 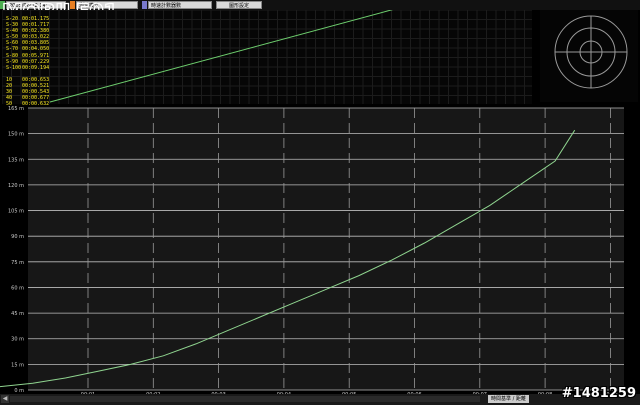 What do you see at coordinates (16, 109) in the screenshot?
I see `y-tick-label: 165 m` at bounding box center [16, 109].